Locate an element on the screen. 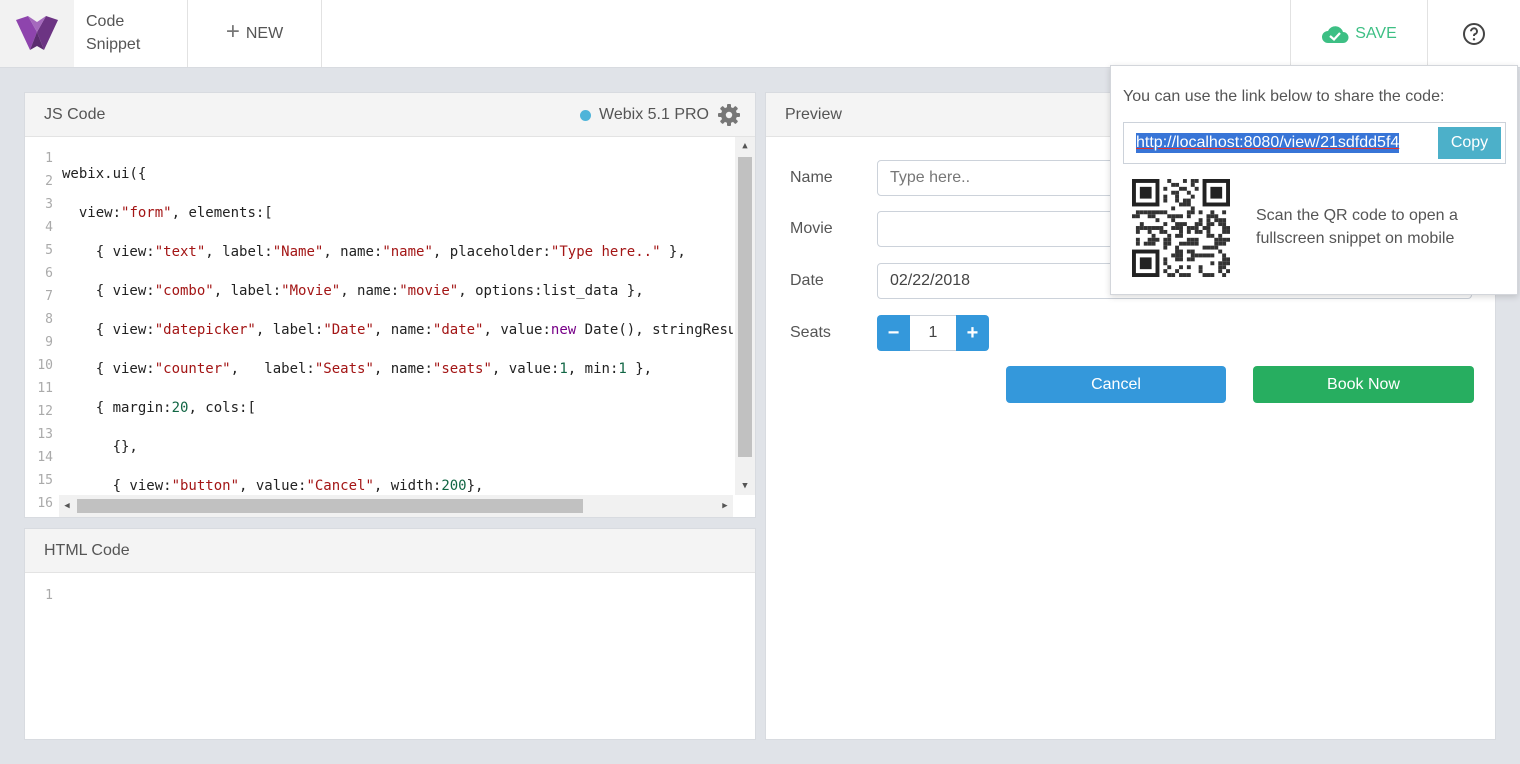 Image resolution: width=1520 pixels, height=764 pixels. vertical-scrollbar: ▲ ▼ is located at coordinates (745, 316).